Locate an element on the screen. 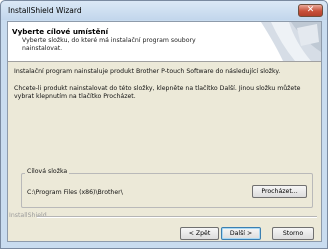 This screenshot has width=328, height=249. header-graphic is located at coordinates (291, 41).